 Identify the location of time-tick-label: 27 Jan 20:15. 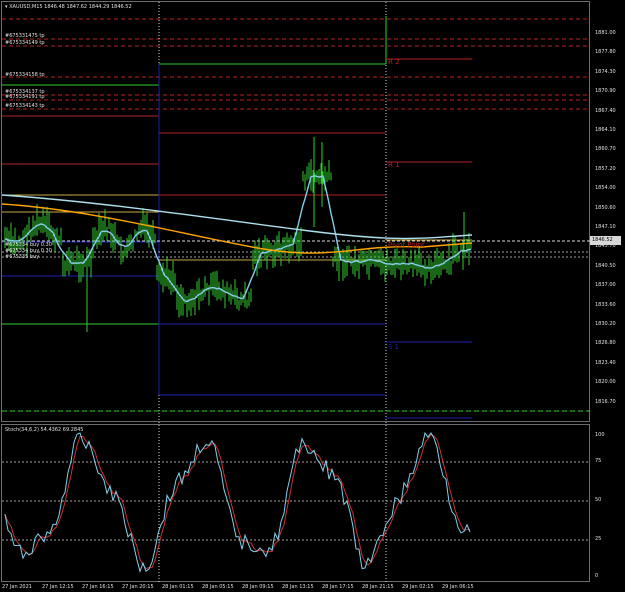
(138, 587).